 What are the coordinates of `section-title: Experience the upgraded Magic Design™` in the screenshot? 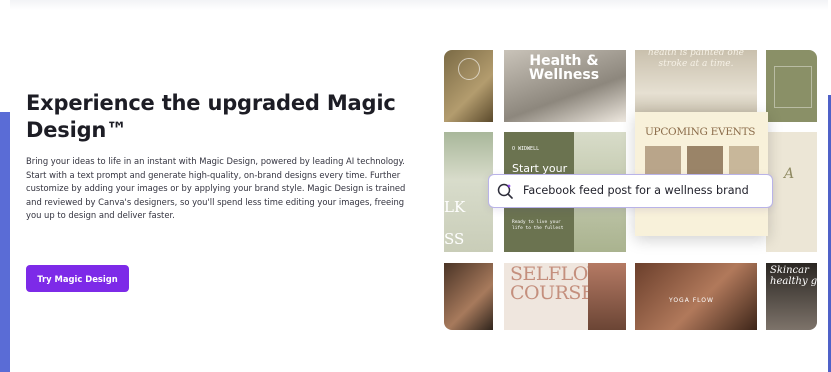 It's located at (211, 116).